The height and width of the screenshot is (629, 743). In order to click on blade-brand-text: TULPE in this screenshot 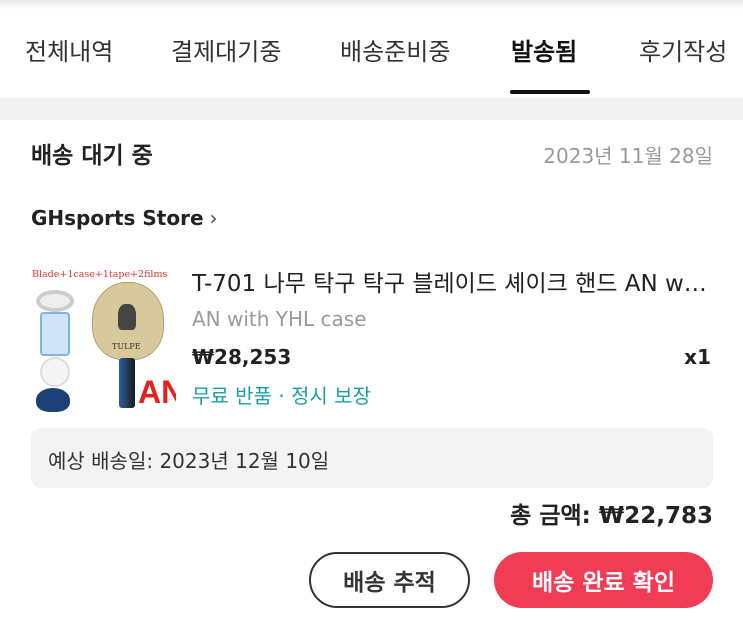, I will do `click(126, 346)`.